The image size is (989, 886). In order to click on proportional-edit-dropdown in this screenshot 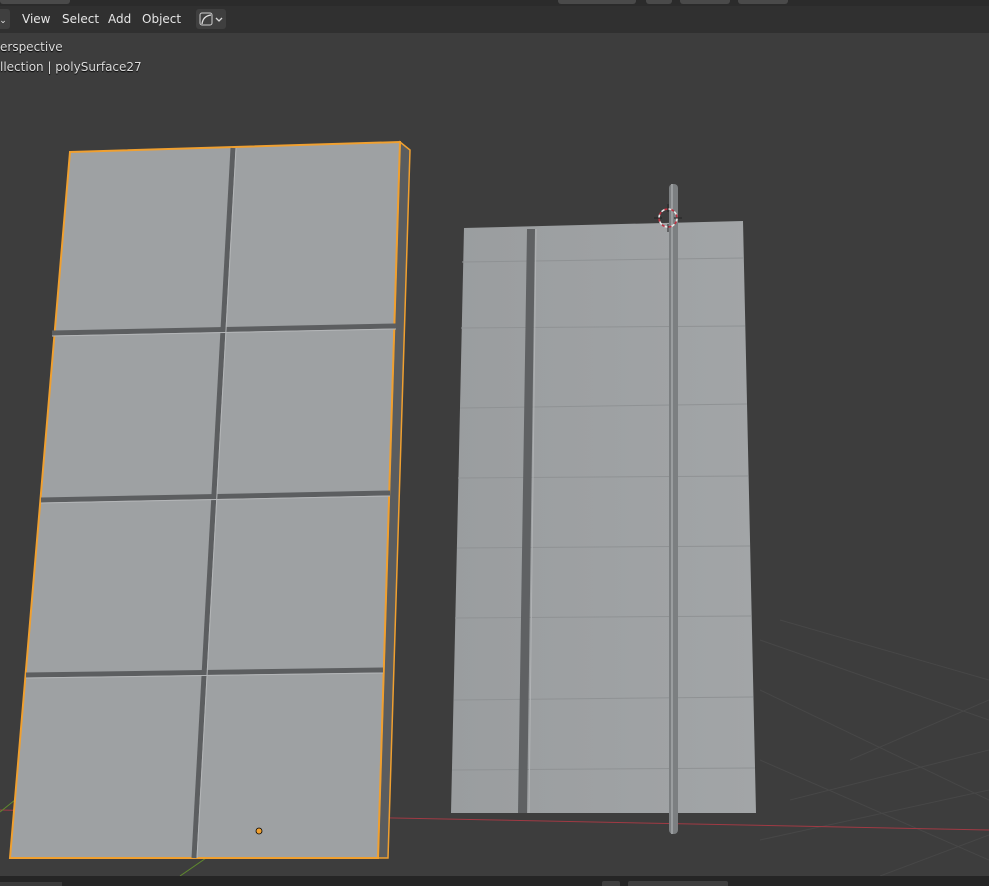, I will do `click(211, 19)`.